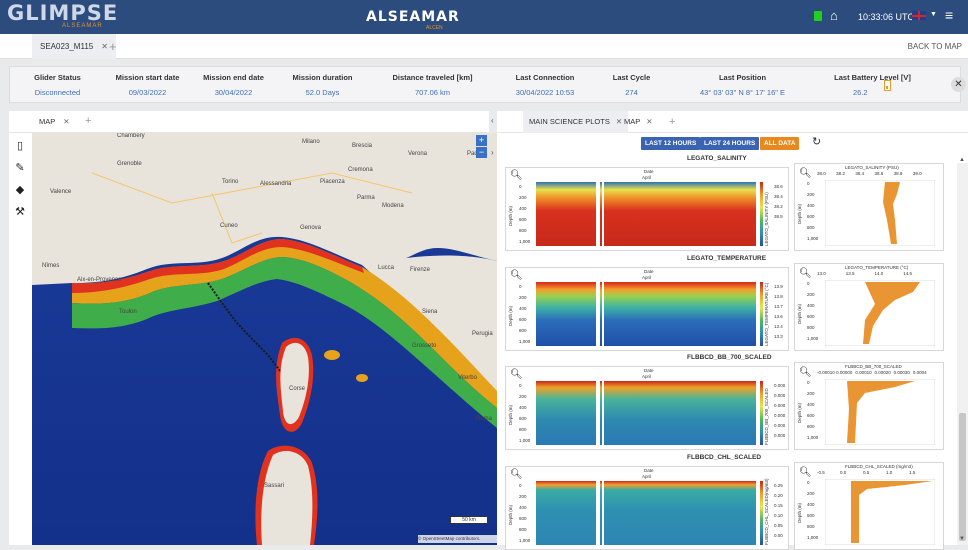  What do you see at coordinates (844, 372) in the screenshot?
I see `profile-x-tick: 0.00000` at bounding box center [844, 372].